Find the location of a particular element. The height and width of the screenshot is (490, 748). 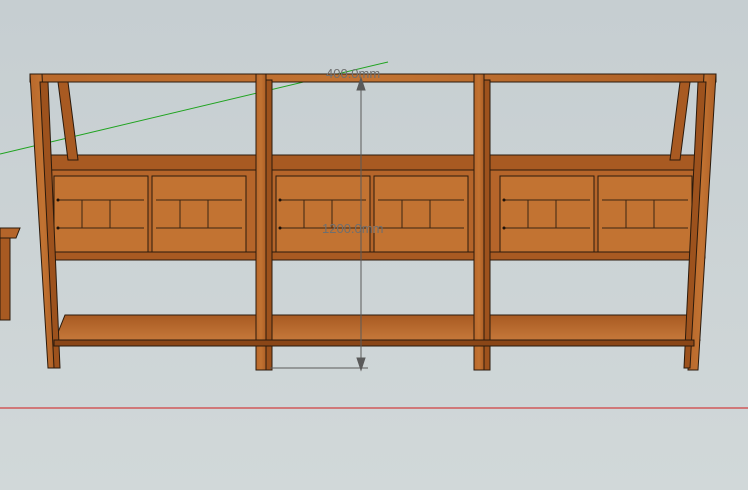

bottom-shelf is located at coordinates (377, 327).